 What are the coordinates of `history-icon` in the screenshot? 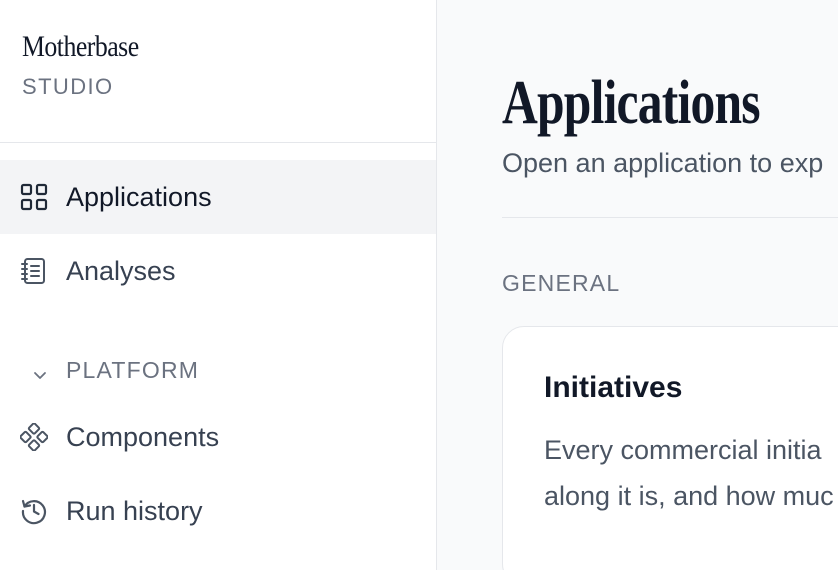 It's located at (34, 511).